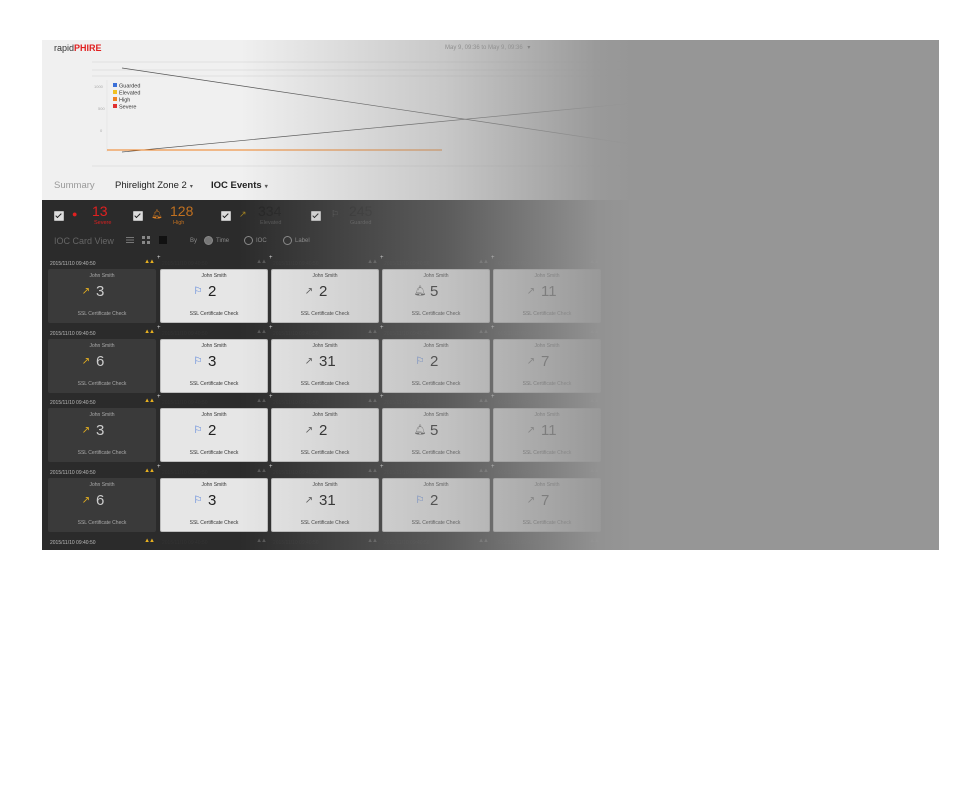 This screenshot has height=785, width=980. I want to click on radio-label-sort, so click(287, 240).